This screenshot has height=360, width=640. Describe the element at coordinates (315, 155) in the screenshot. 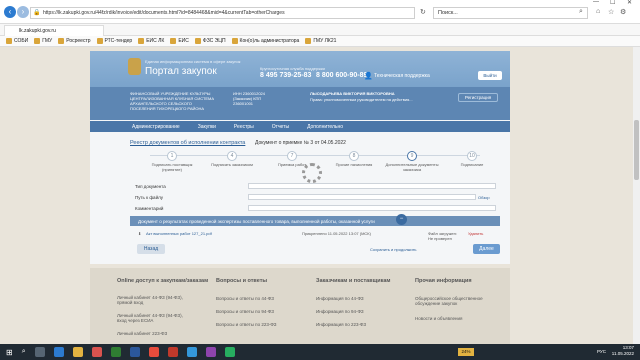

I see `steps-line` at that location.